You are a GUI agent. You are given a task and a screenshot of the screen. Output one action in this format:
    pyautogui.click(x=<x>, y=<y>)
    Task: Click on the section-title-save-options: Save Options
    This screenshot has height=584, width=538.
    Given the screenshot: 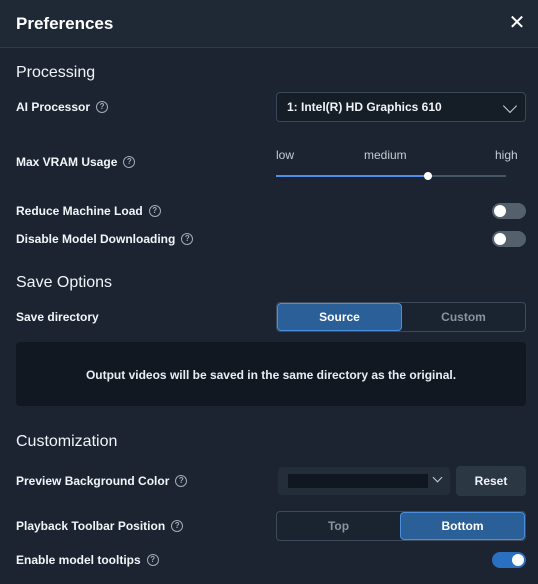 What is the action you would take?
    pyautogui.click(x=64, y=282)
    